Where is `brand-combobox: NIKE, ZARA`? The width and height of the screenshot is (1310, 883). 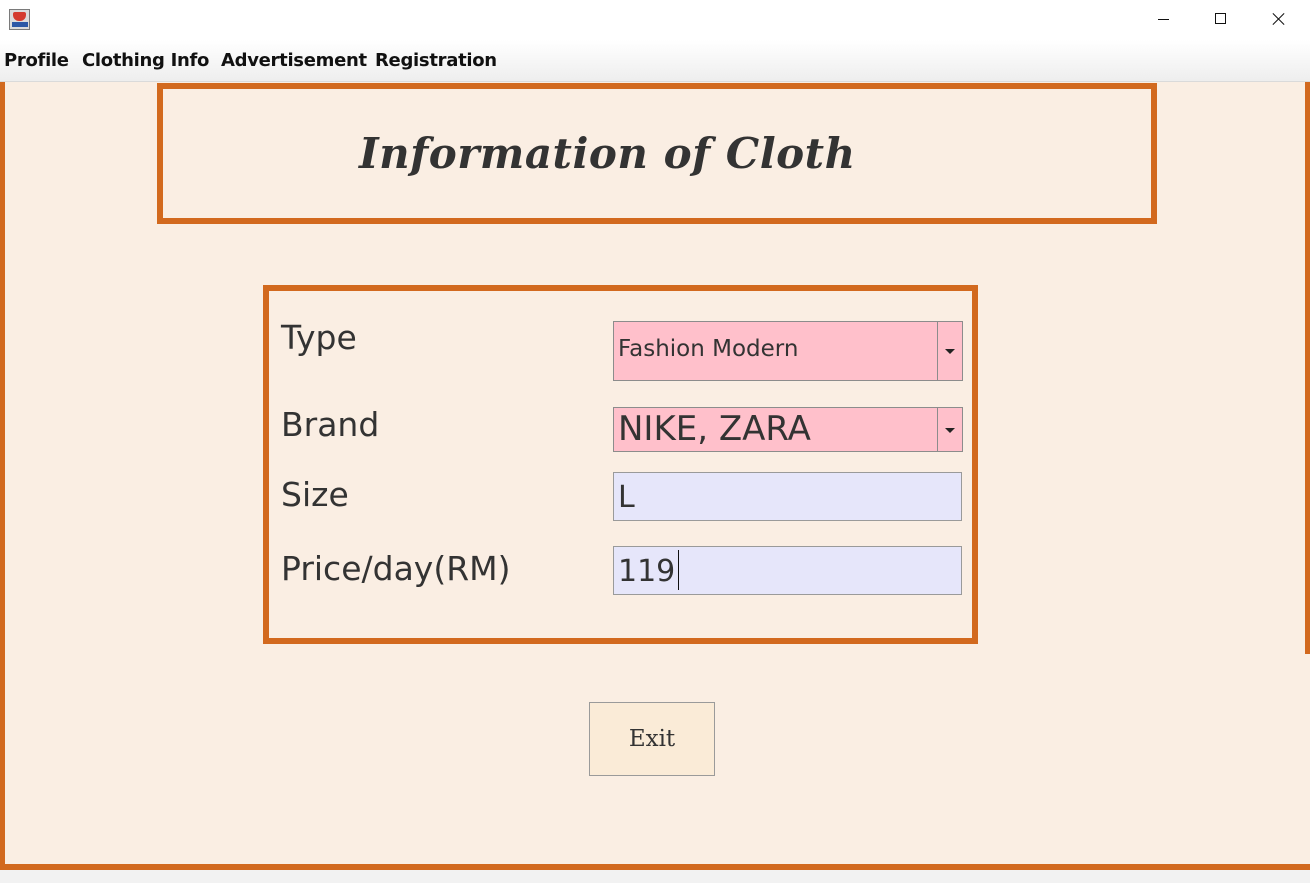
brand-combobox: NIKE, ZARA is located at coordinates (788, 429).